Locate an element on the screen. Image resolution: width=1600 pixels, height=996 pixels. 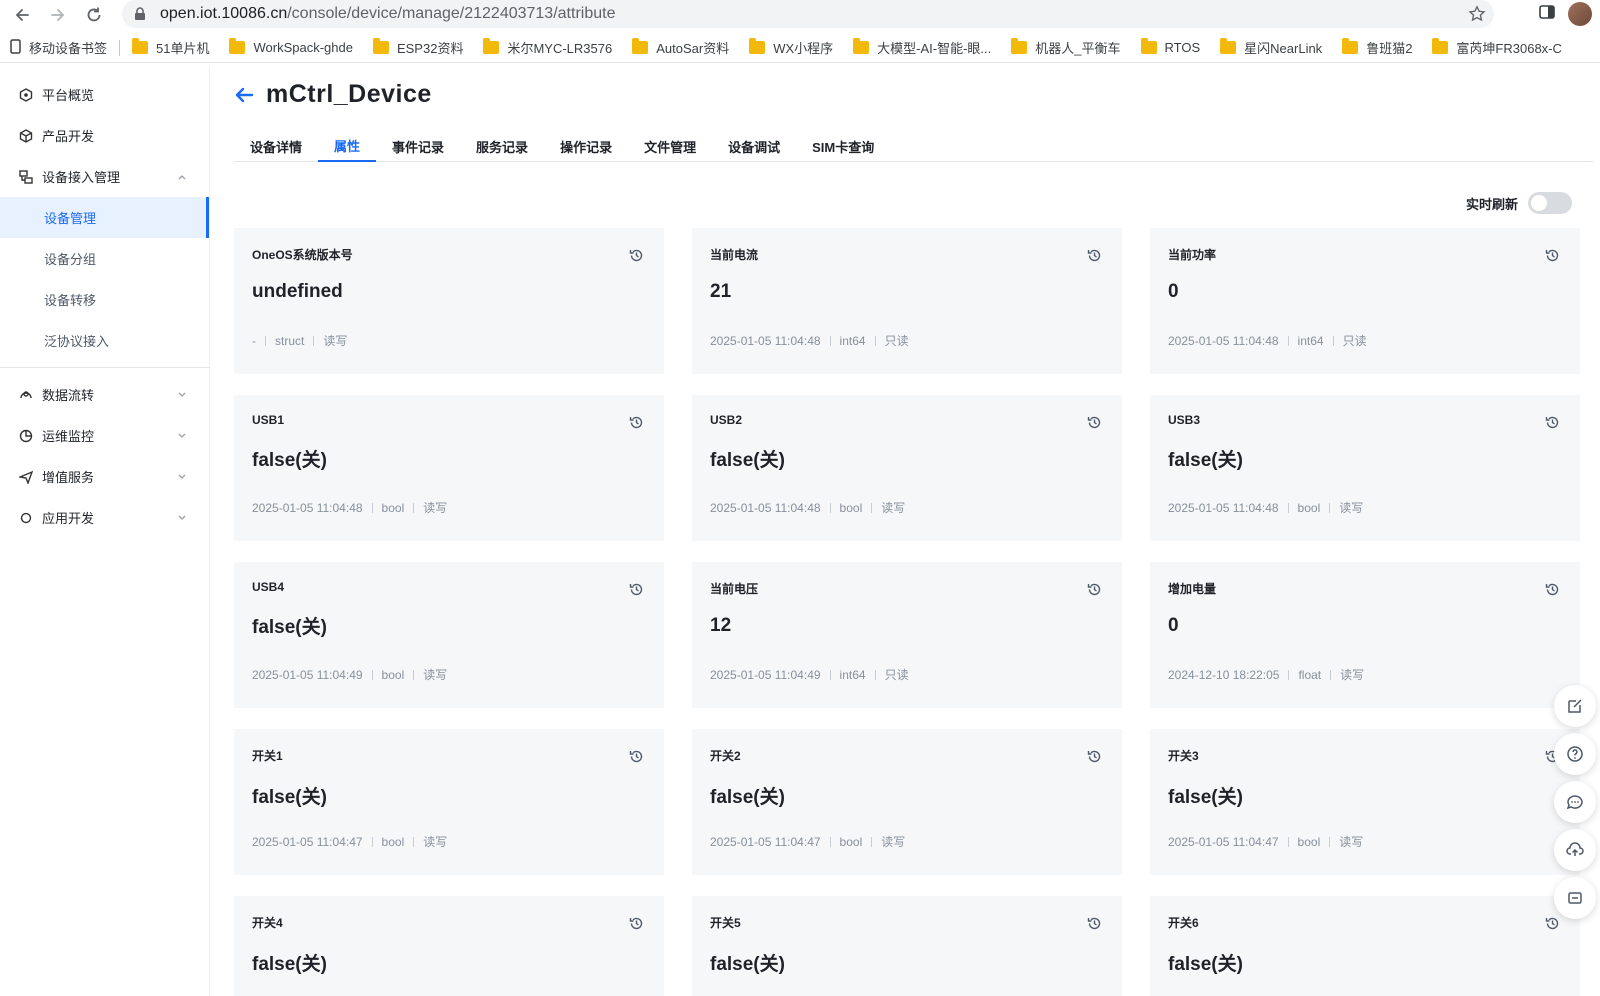
tab-debug: 设备调试 is located at coordinates (754, 146).